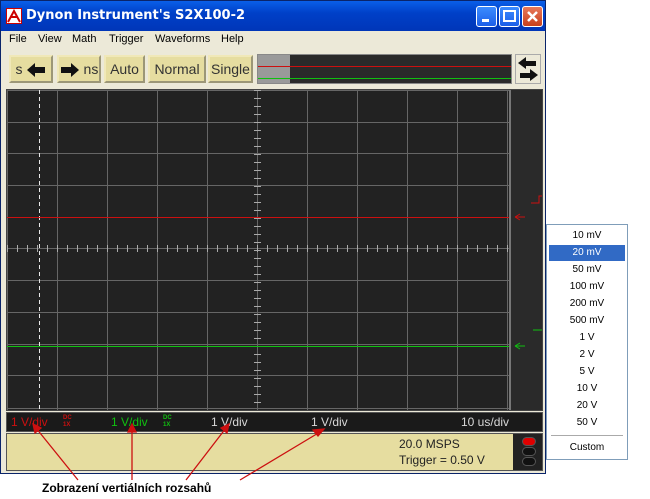 This screenshot has height=499, width=650. I want to click on annotation-arrows, so click(179, 451).